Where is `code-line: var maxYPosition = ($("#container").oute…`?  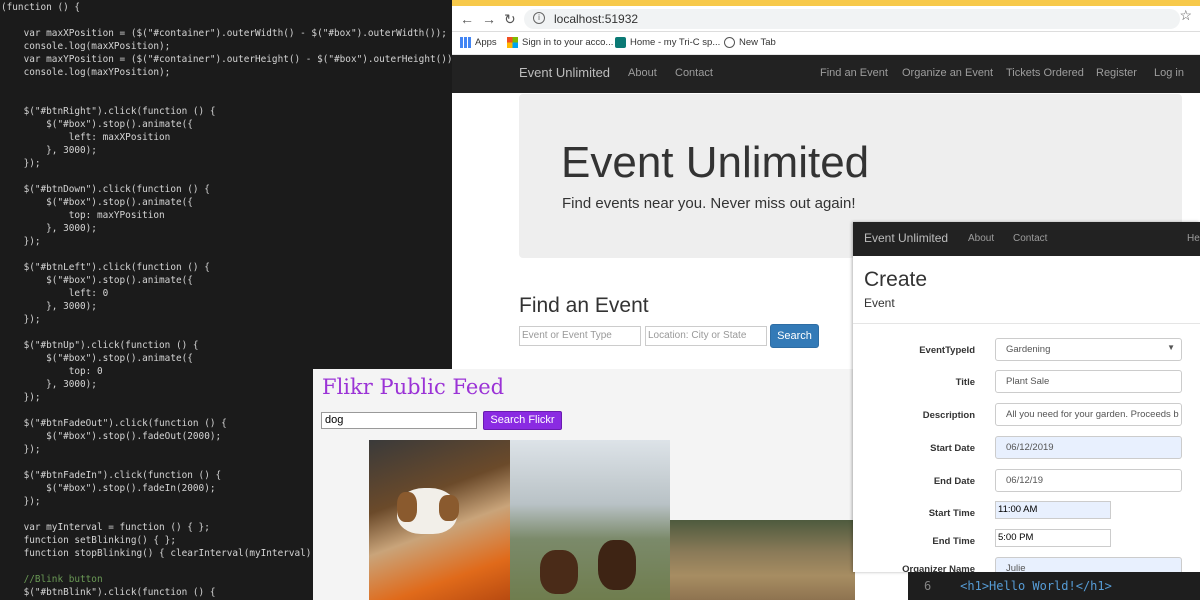 code-line: var maxYPosition = ($("#container").oute… is located at coordinates (226, 59).